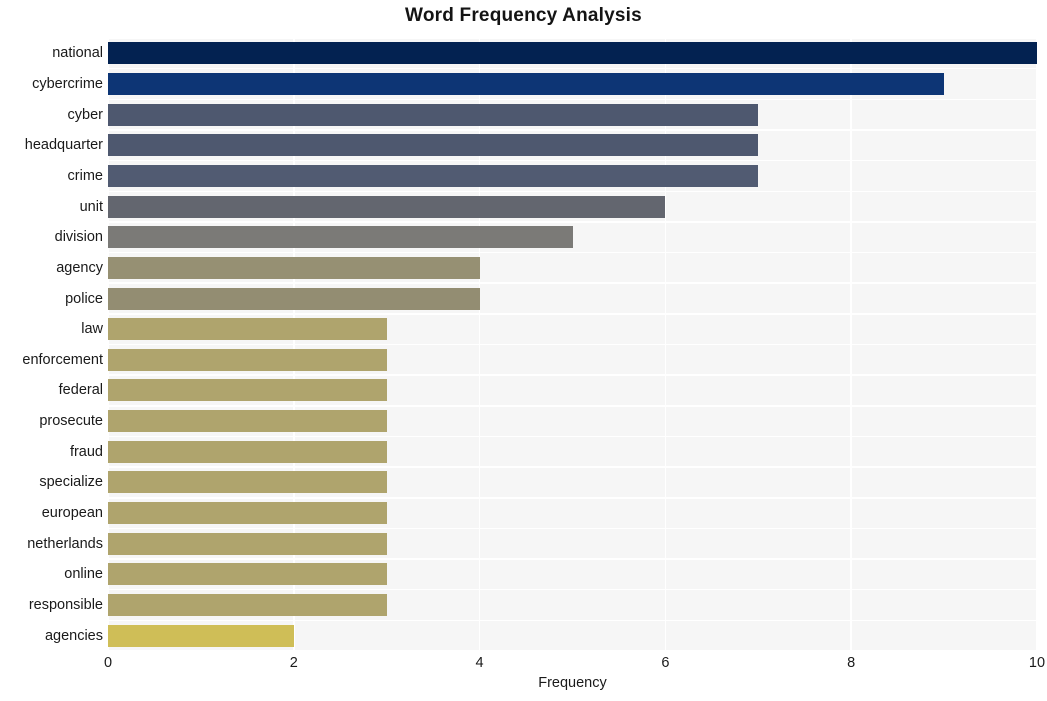 This screenshot has width=1047, height=701. What do you see at coordinates (63, 145) in the screenshot?
I see `y-tick-label: headquarter` at bounding box center [63, 145].